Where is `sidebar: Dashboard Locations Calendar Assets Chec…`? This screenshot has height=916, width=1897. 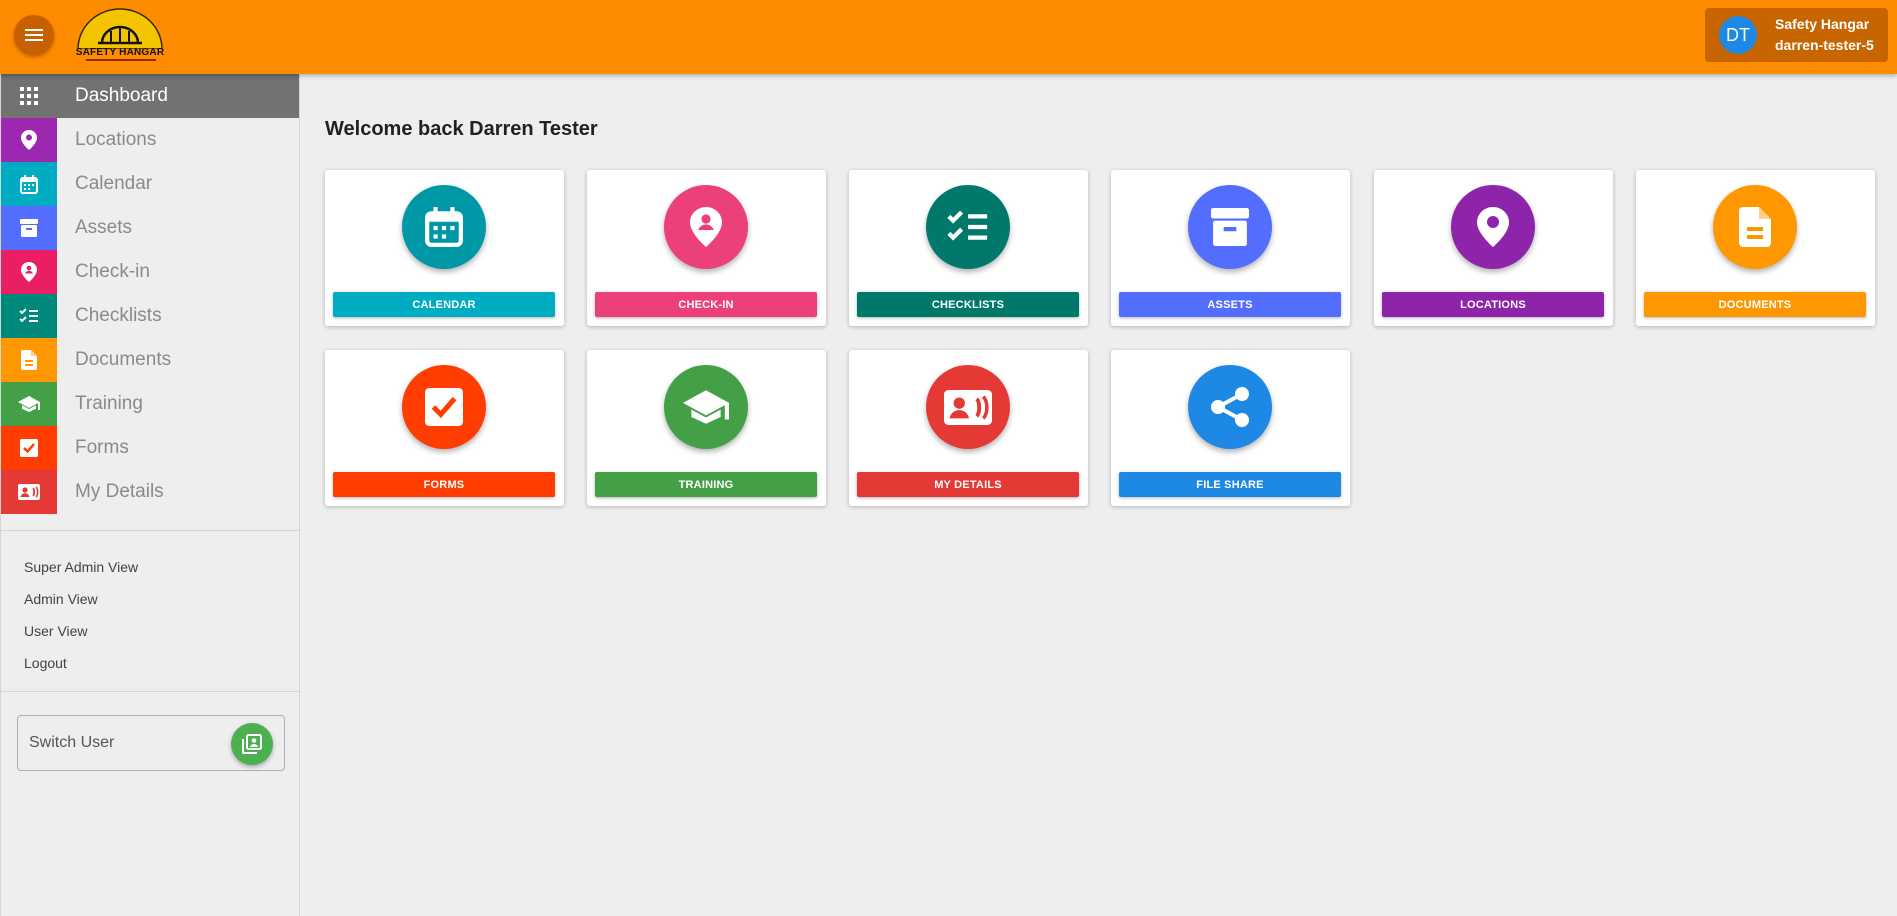
sidebar: Dashboard Locations Calendar Assets Chec… is located at coordinates (150, 495).